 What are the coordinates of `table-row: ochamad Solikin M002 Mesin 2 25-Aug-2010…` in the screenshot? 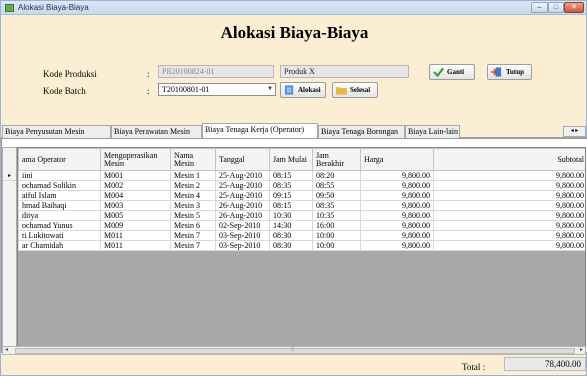 It's located at (301, 185).